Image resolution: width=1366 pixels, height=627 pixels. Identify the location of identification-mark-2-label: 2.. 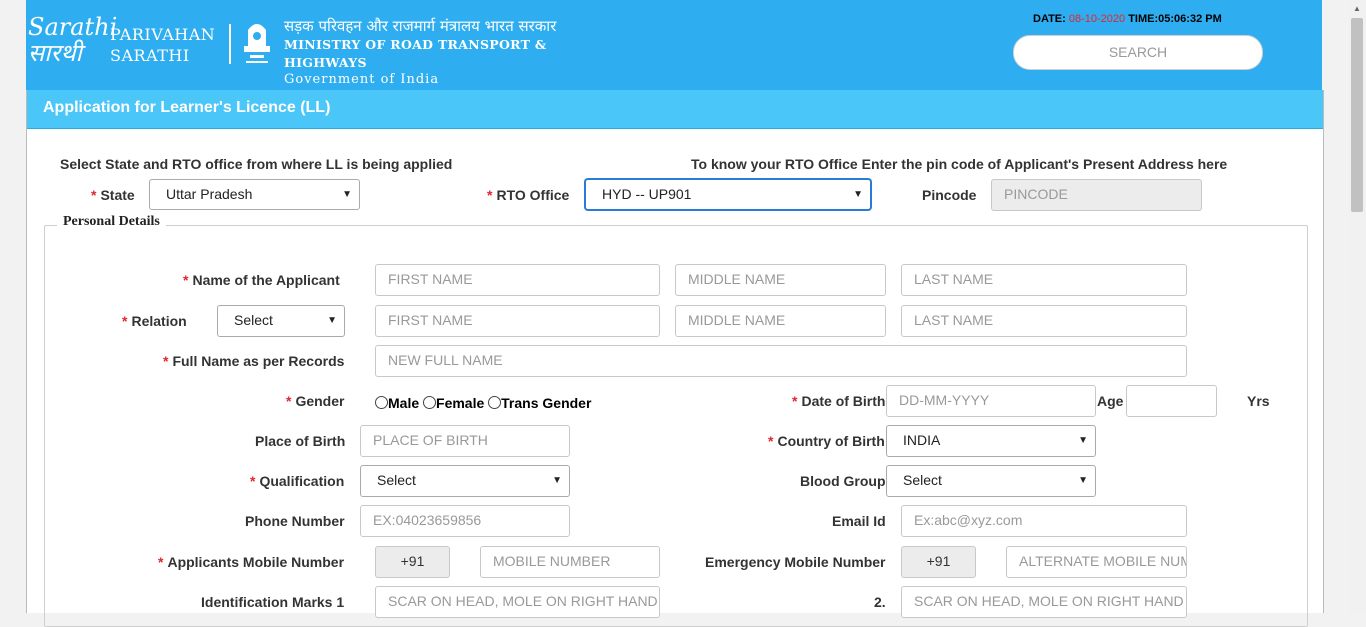
(880, 602).